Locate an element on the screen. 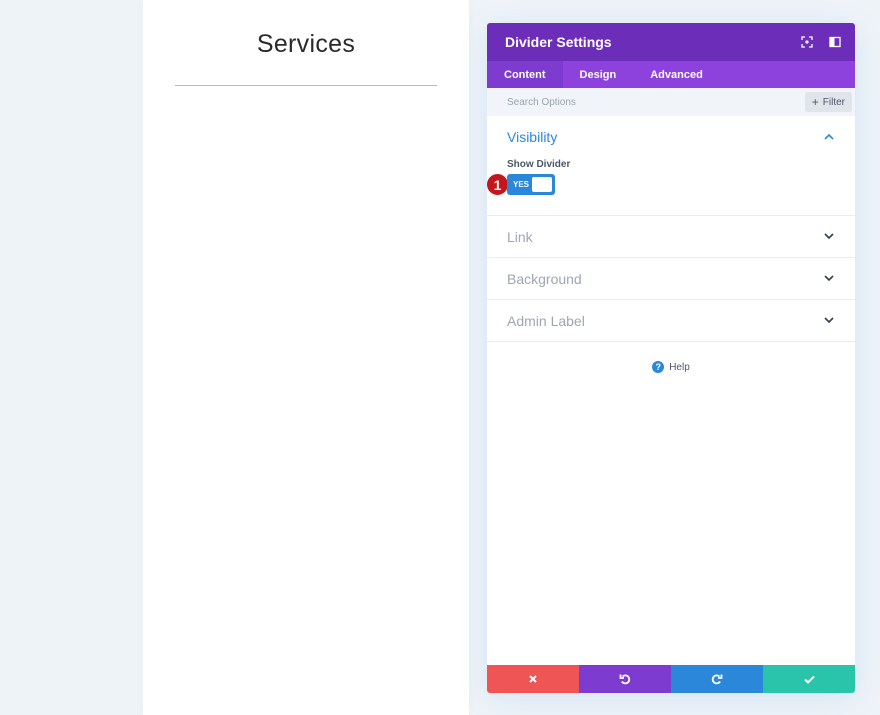 The width and height of the screenshot is (880, 715). divider-module is located at coordinates (306, 85).